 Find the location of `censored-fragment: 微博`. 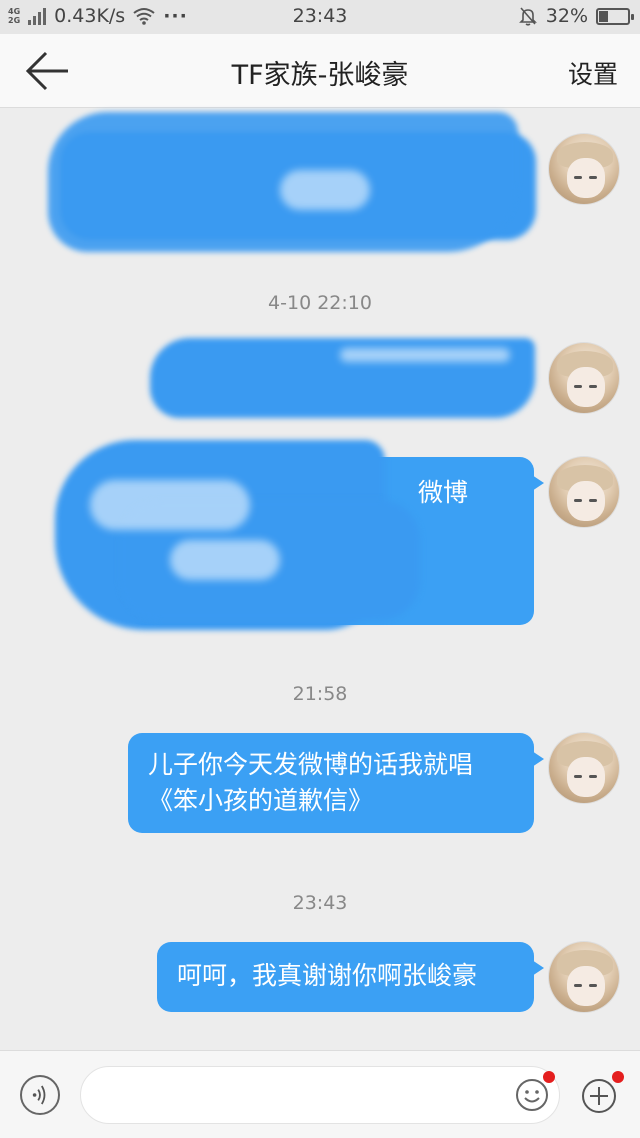

censored-fragment: 微博 is located at coordinates (443, 492).